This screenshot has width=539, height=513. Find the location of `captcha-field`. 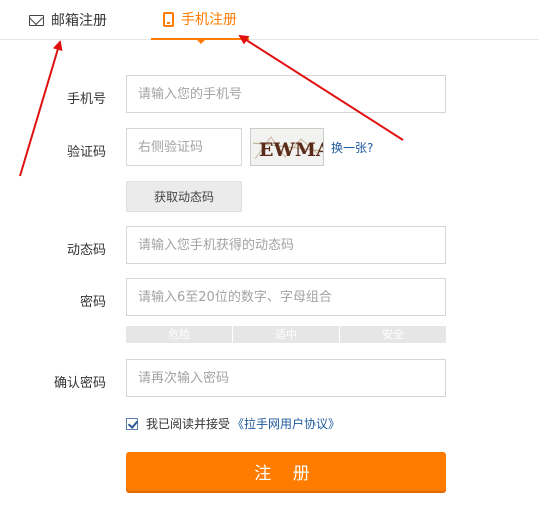

captcha-field is located at coordinates (184, 147).